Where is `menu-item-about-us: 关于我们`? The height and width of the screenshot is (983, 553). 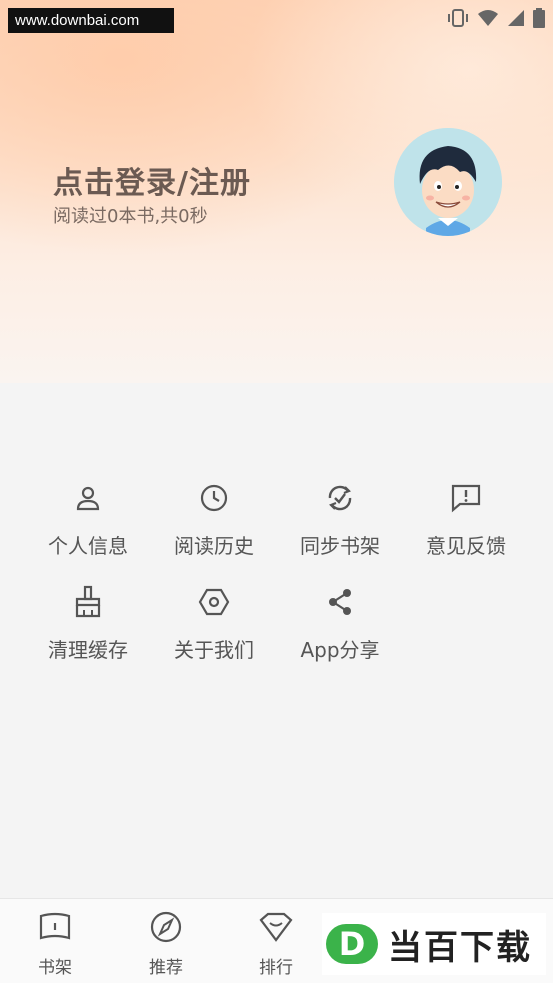
menu-item-about-us: 关于我们 is located at coordinates (214, 626).